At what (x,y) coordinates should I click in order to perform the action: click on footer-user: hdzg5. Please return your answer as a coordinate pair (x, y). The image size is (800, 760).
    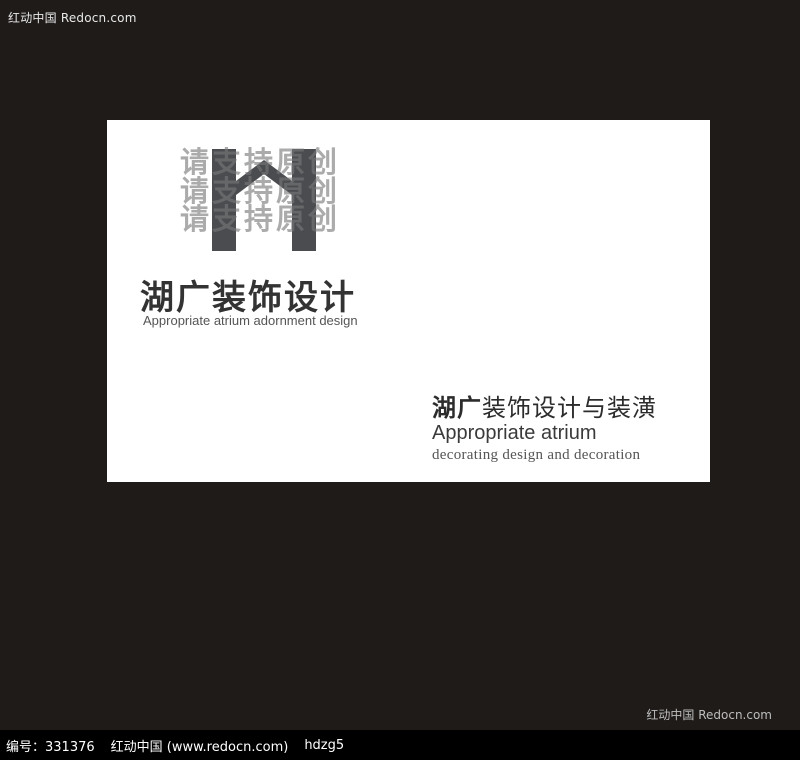
    Looking at the image, I should click on (324, 745).